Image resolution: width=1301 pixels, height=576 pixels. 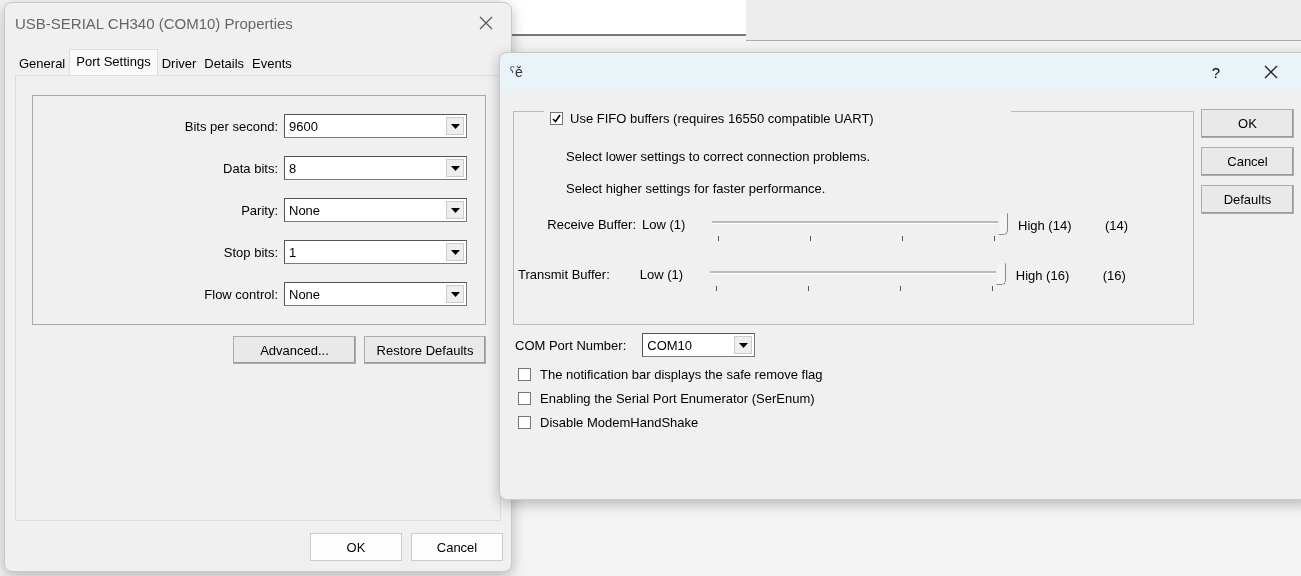 What do you see at coordinates (1045, 225) in the screenshot?
I see `slider-max-label: High (14)` at bounding box center [1045, 225].